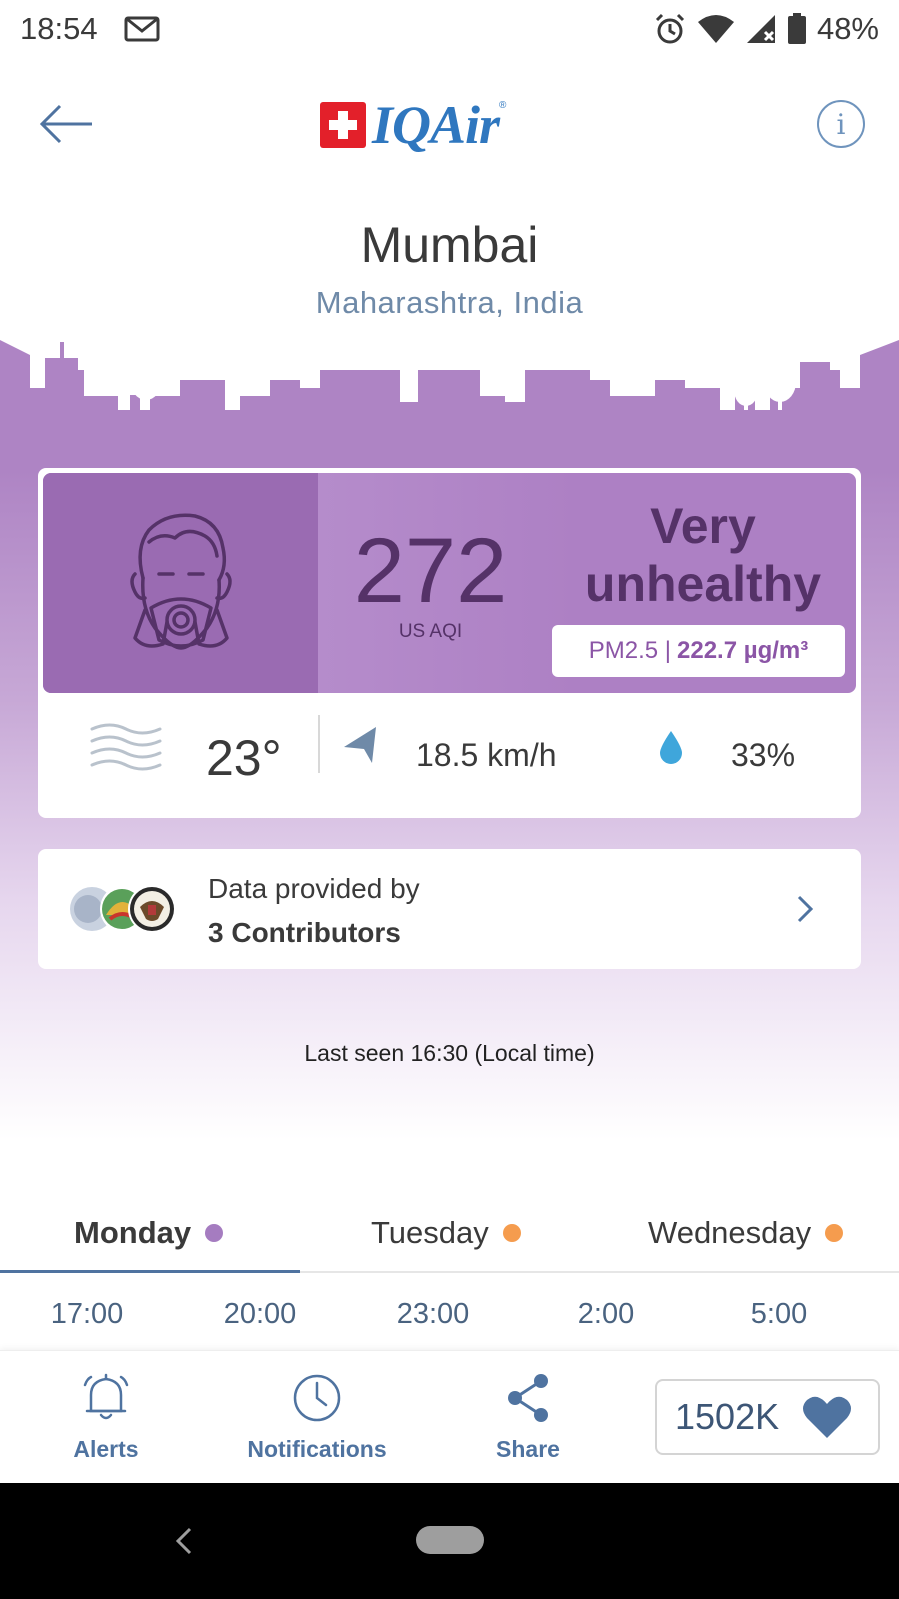  Describe the element at coordinates (314, 888) in the screenshot. I see `contributors-caption: Data provided by` at that location.